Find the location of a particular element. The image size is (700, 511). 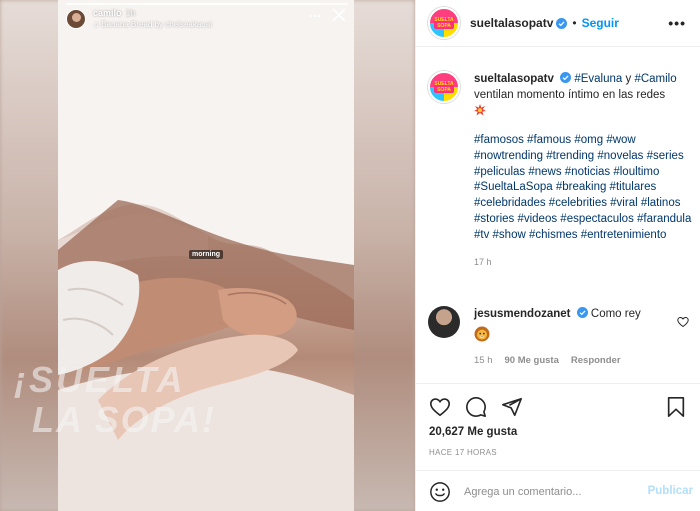

story-music: ♫ Banana Bread by chelseakauai is located at coordinates (152, 24).